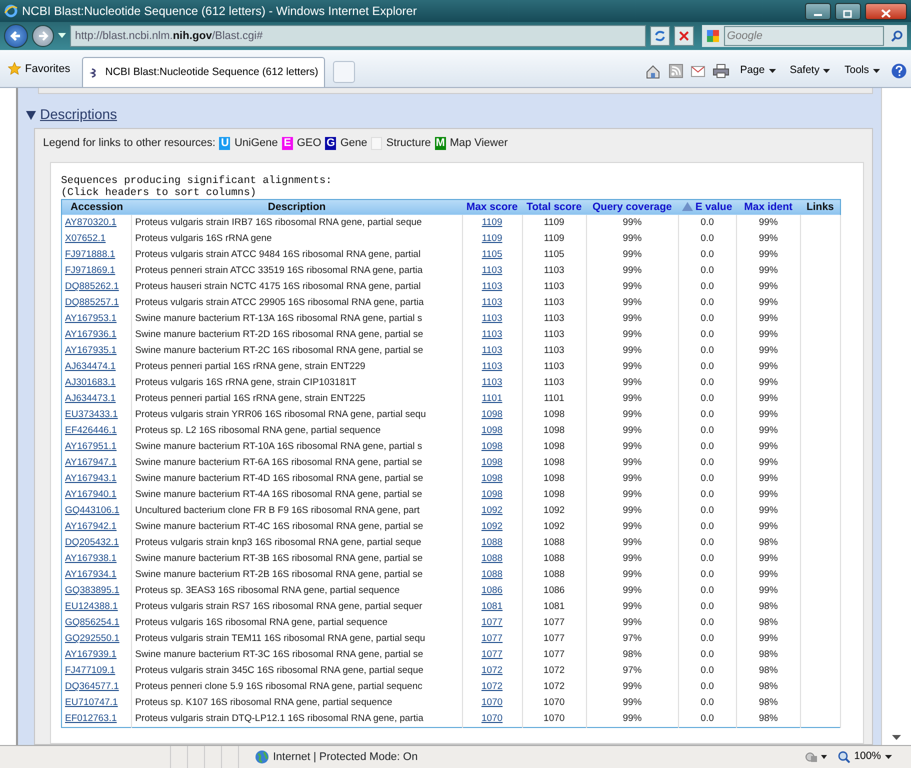 The height and width of the screenshot is (768, 911). I want to click on accession-link: AY167940.1, so click(91, 494).